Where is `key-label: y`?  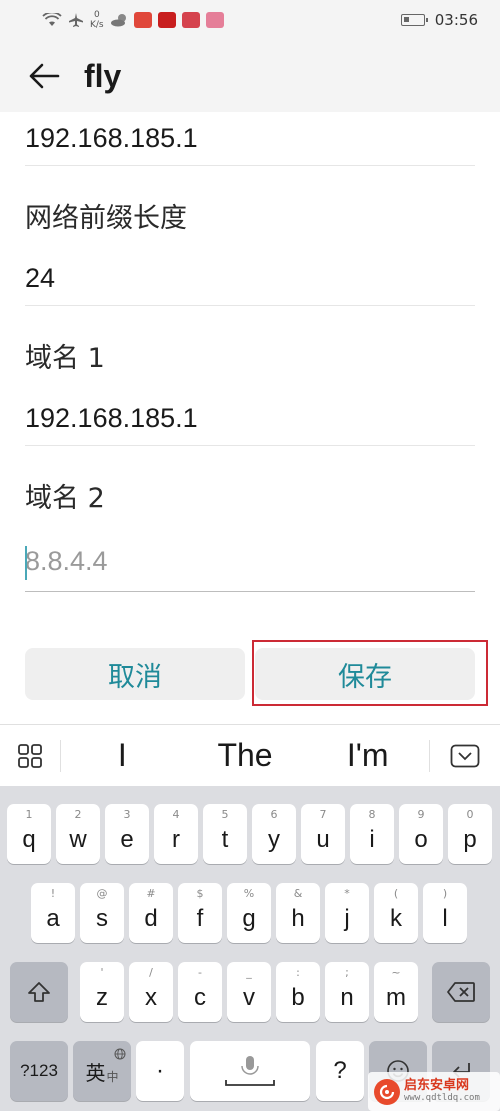 key-label: y is located at coordinates (274, 839).